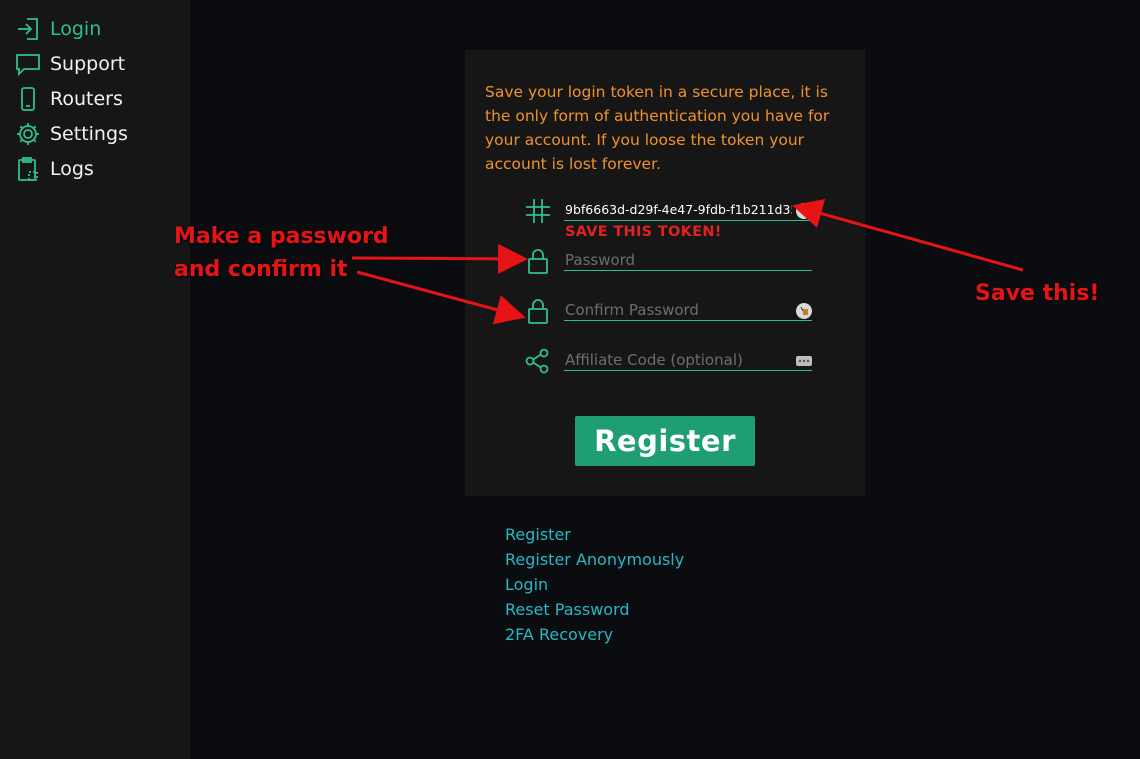  Describe the element at coordinates (538, 361) in the screenshot. I see `share-icon` at that location.